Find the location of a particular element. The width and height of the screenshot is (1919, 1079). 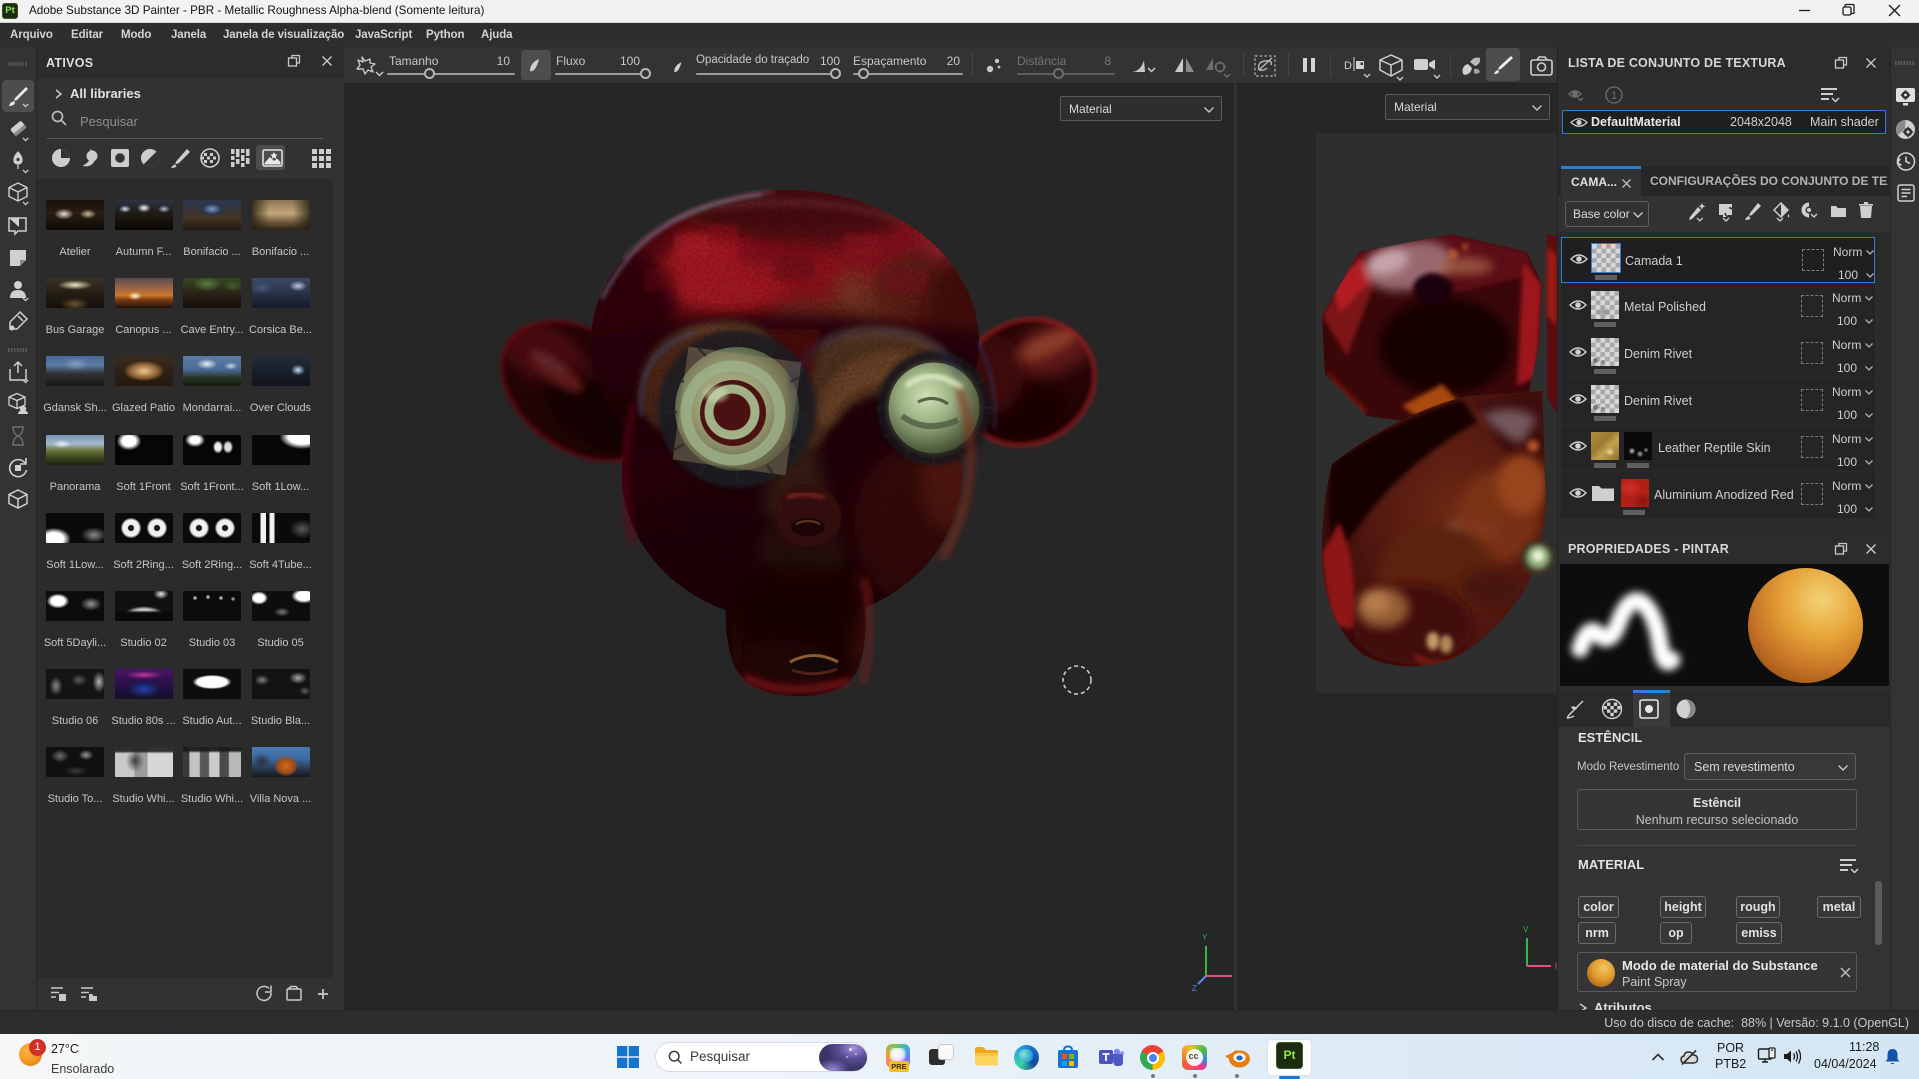

svg-text: Y is located at coordinates (1205, 937).